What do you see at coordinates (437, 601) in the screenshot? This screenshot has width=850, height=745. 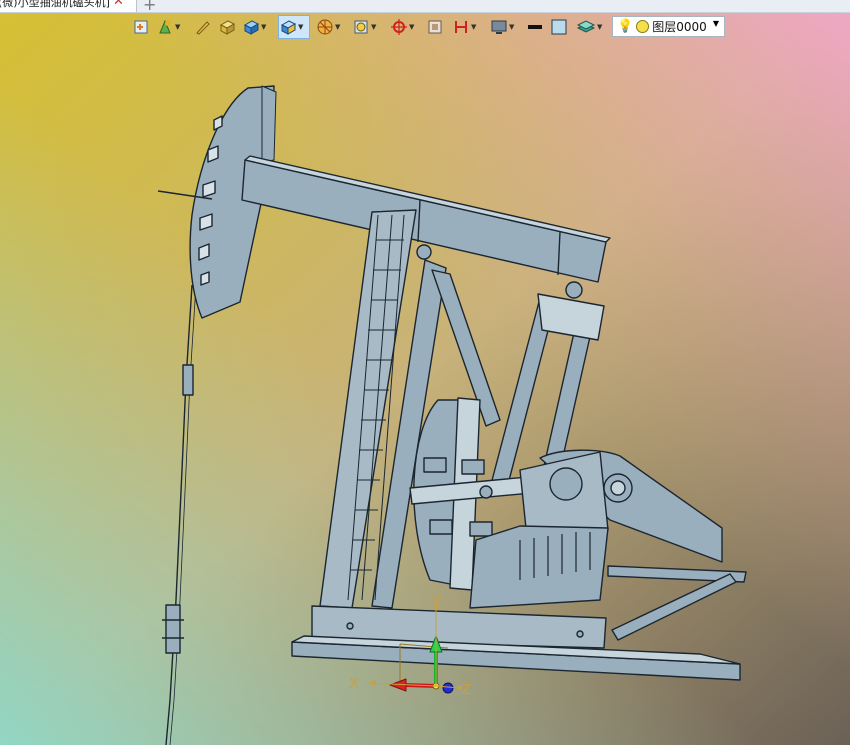 I see `axis-label-y: Y` at bounding box center [437, 601].